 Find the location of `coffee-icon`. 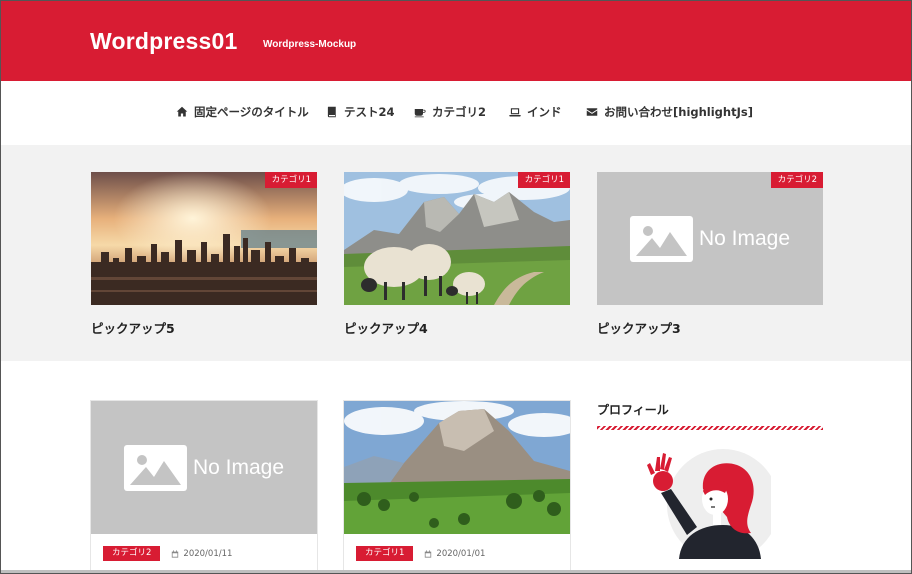

coffee-icon is located at coordinates (420, 113).